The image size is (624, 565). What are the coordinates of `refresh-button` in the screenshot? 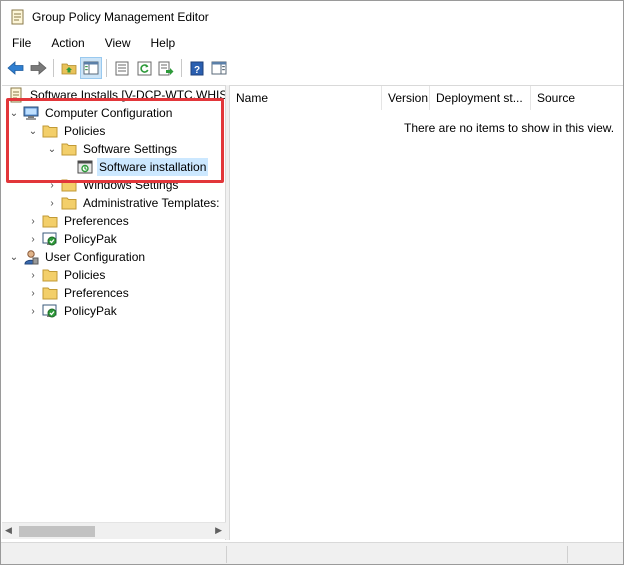 It's located at (144, 68).